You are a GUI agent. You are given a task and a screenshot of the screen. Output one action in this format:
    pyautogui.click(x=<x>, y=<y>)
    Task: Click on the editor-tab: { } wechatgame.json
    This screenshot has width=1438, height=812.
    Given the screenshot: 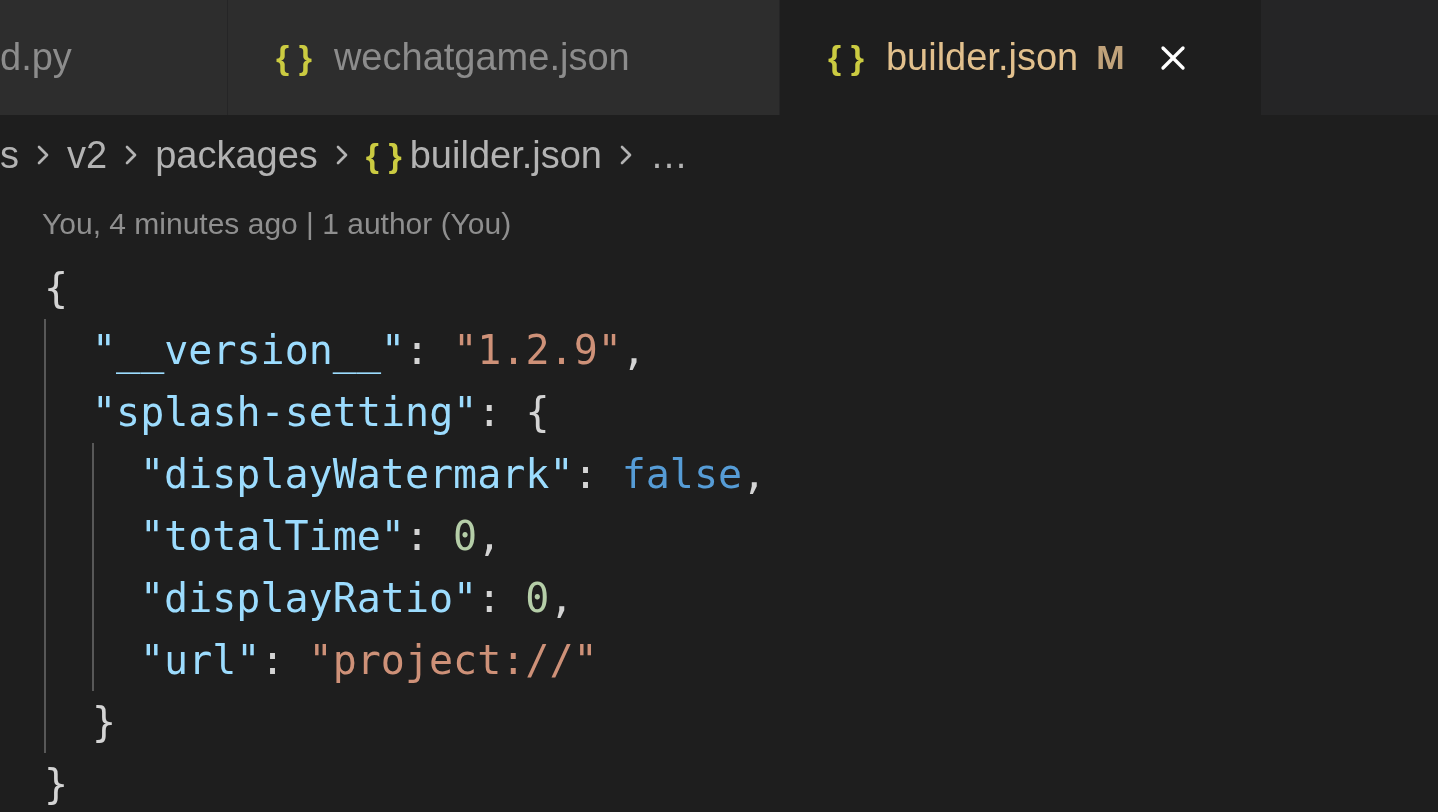 What is the action you would take?
    pyautogui.click(x=504, y=57)
    